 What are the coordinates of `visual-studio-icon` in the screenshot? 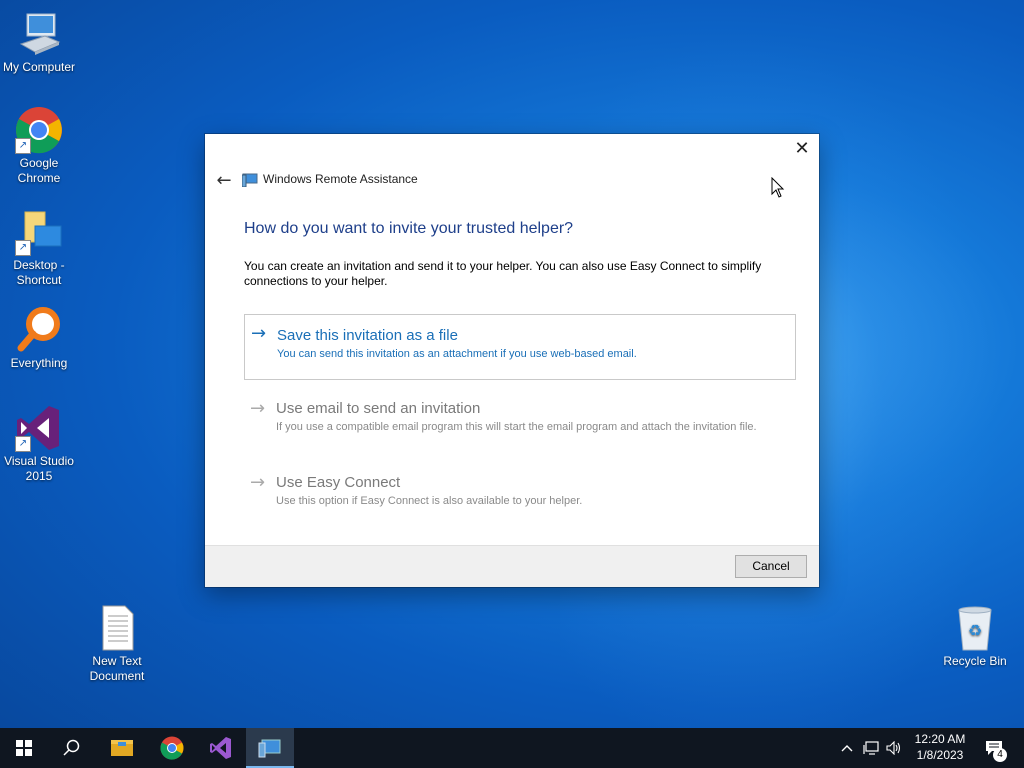 It's located at (220, 748).